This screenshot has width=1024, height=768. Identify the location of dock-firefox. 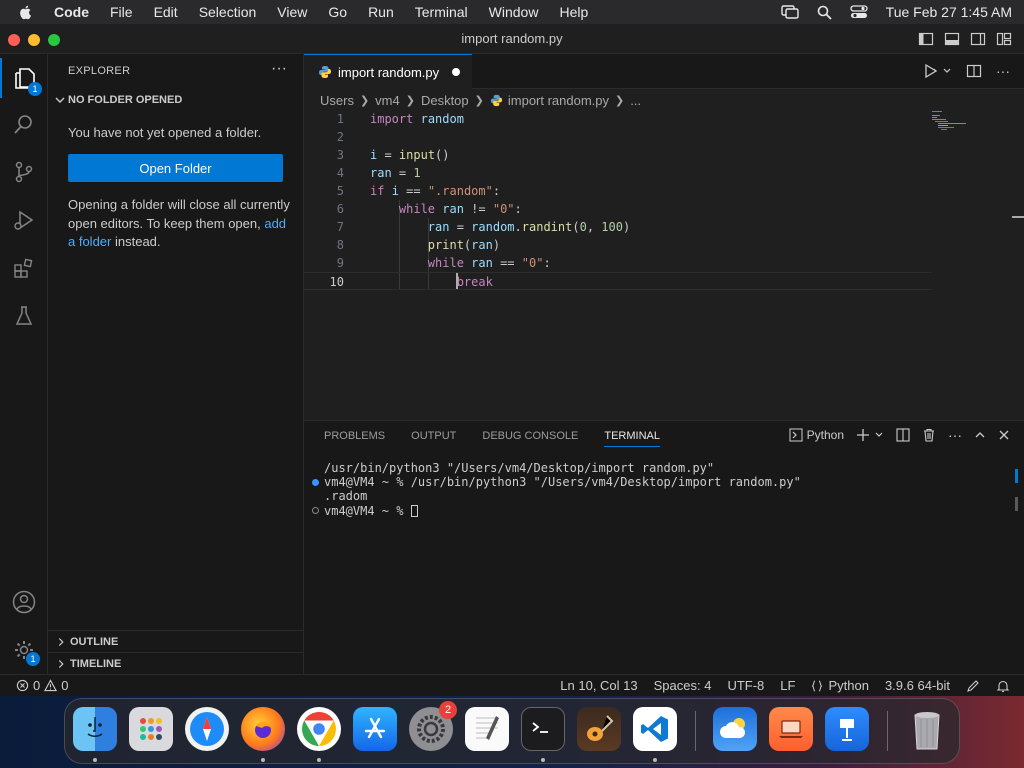
(263, 729).